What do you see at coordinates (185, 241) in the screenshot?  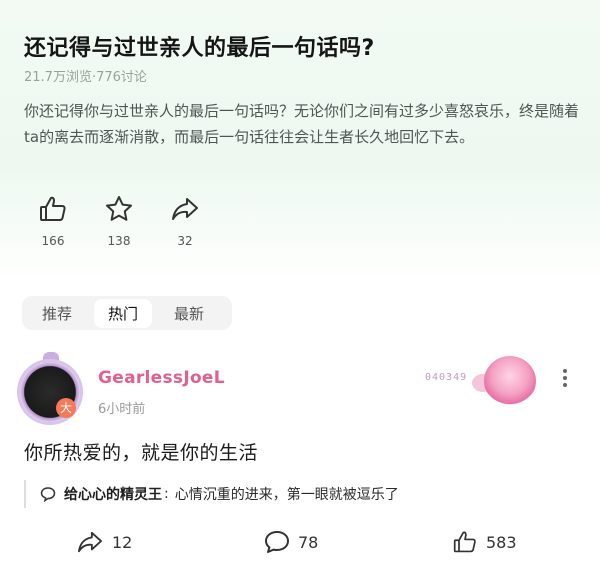 I see `share-count: 32` at bounding box center [185, 241].